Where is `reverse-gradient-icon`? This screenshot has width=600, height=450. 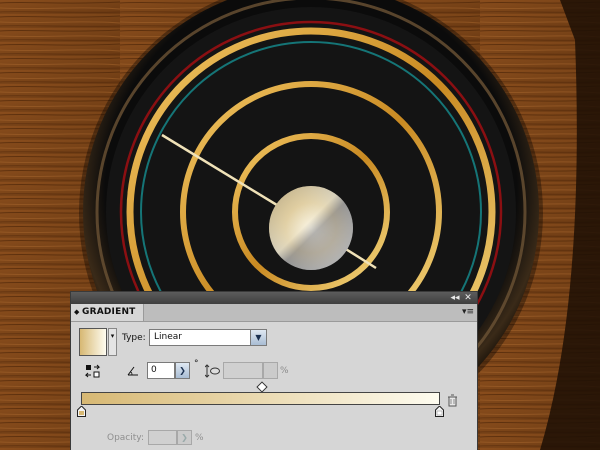 reverse-gradient-icon is located at coordinates (93, 371).